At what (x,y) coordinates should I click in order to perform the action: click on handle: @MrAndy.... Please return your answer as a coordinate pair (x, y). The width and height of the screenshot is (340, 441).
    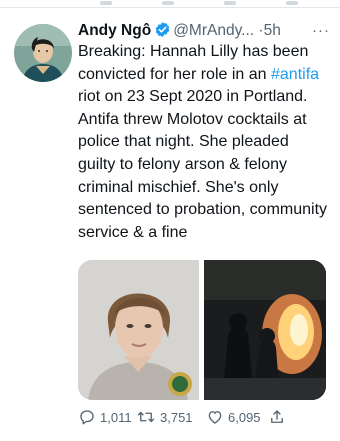
    Looking at the image, I should click on (213, 30).